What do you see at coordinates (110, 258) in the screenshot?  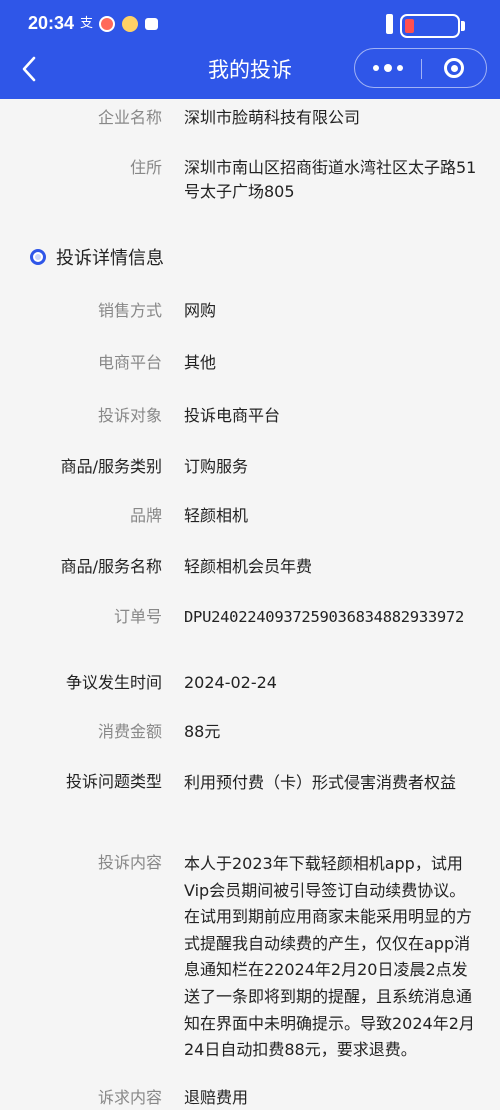 I see `section-title: 投诉详情信息` at bounding box center [110, 258].